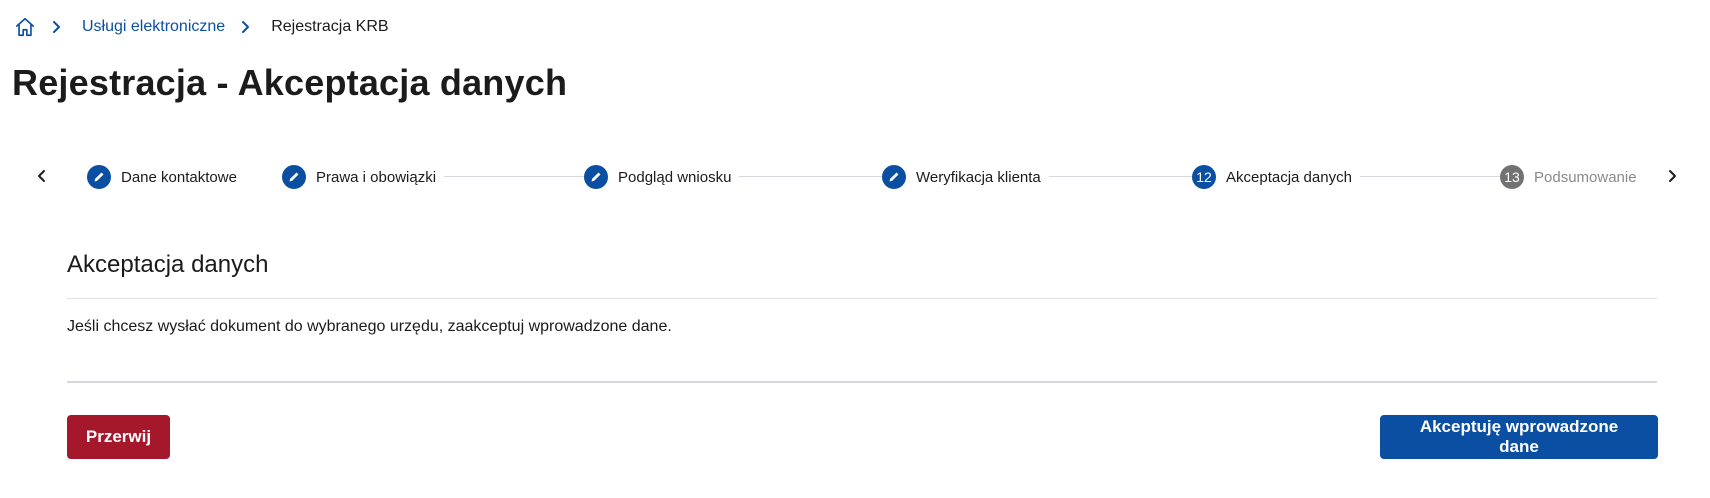  What do you see at coordinates (512, 176) in the screenshot?
I see `step-connector` at bounding box center [512, 176].